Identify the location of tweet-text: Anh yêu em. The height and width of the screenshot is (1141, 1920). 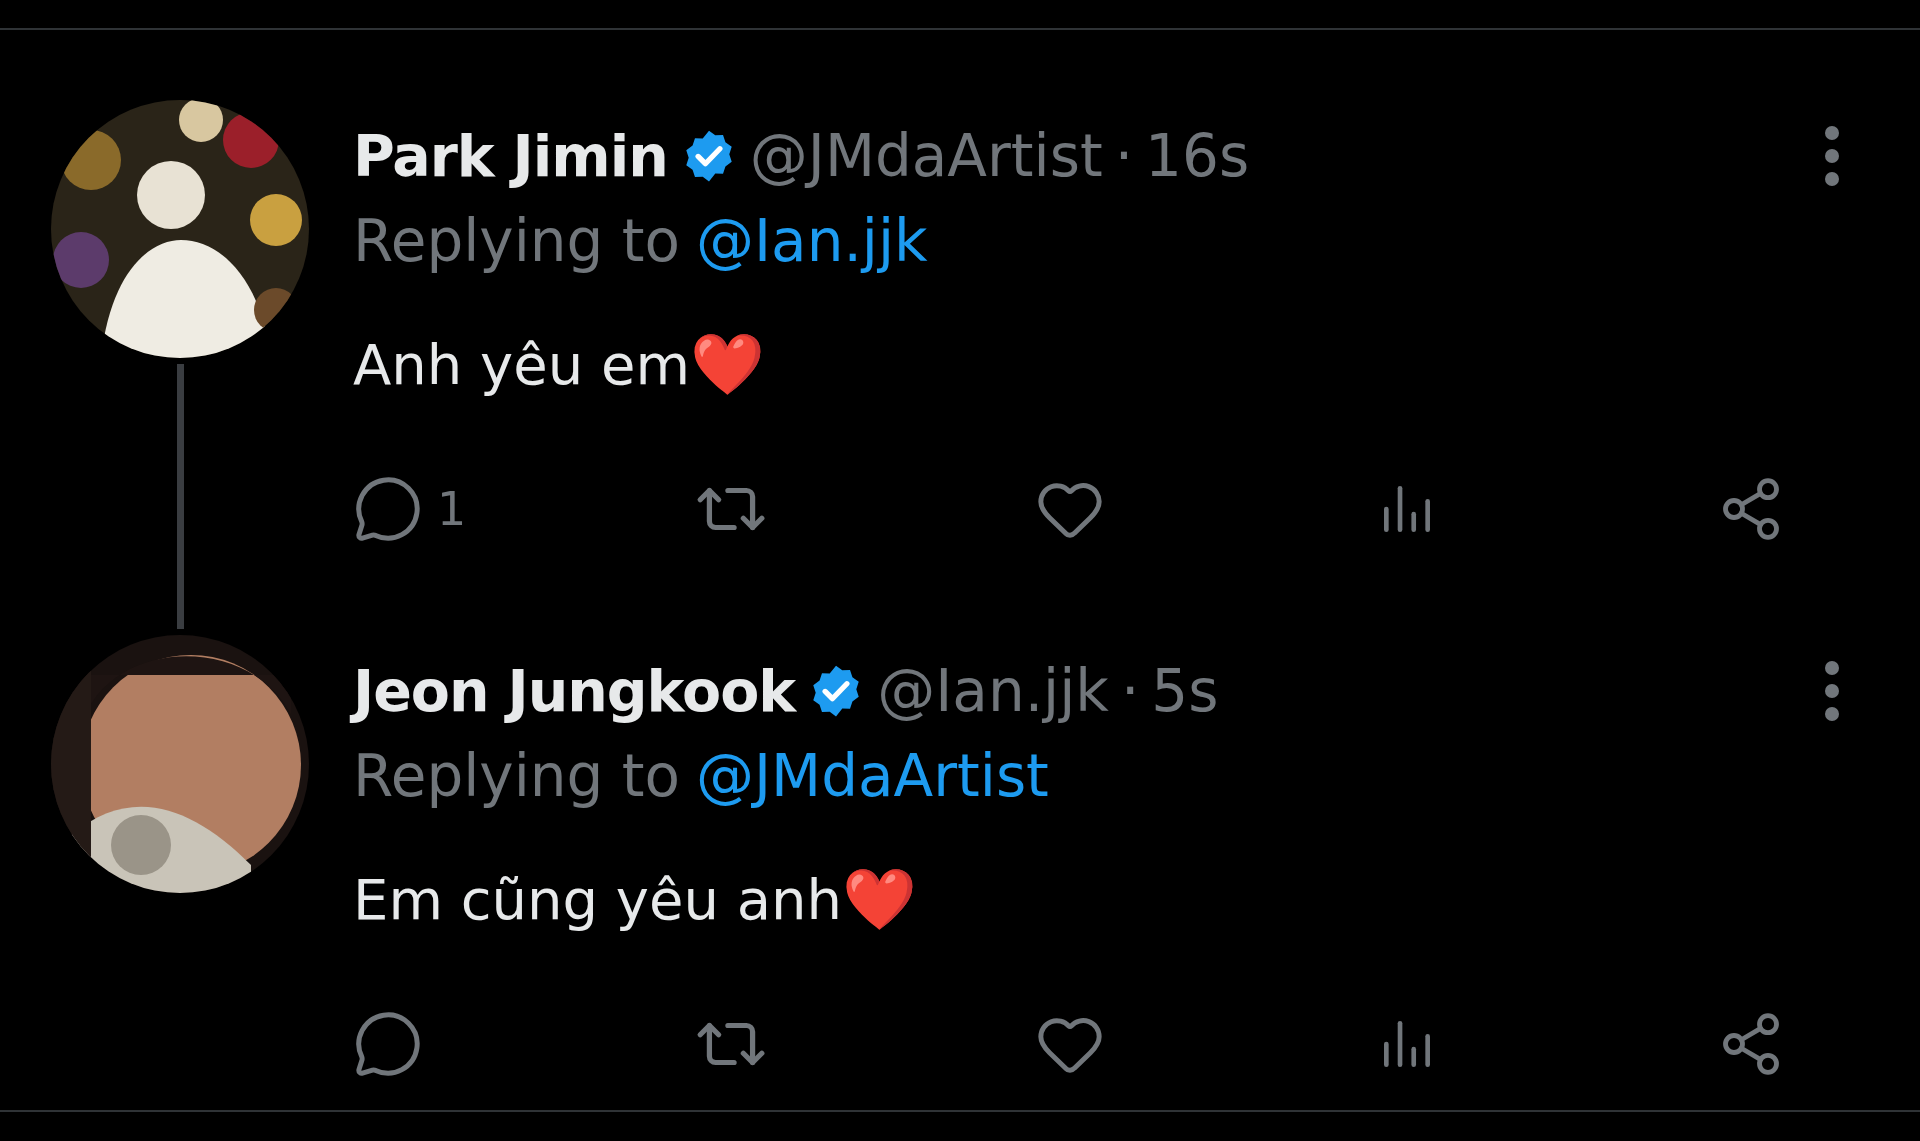
(521, 364).